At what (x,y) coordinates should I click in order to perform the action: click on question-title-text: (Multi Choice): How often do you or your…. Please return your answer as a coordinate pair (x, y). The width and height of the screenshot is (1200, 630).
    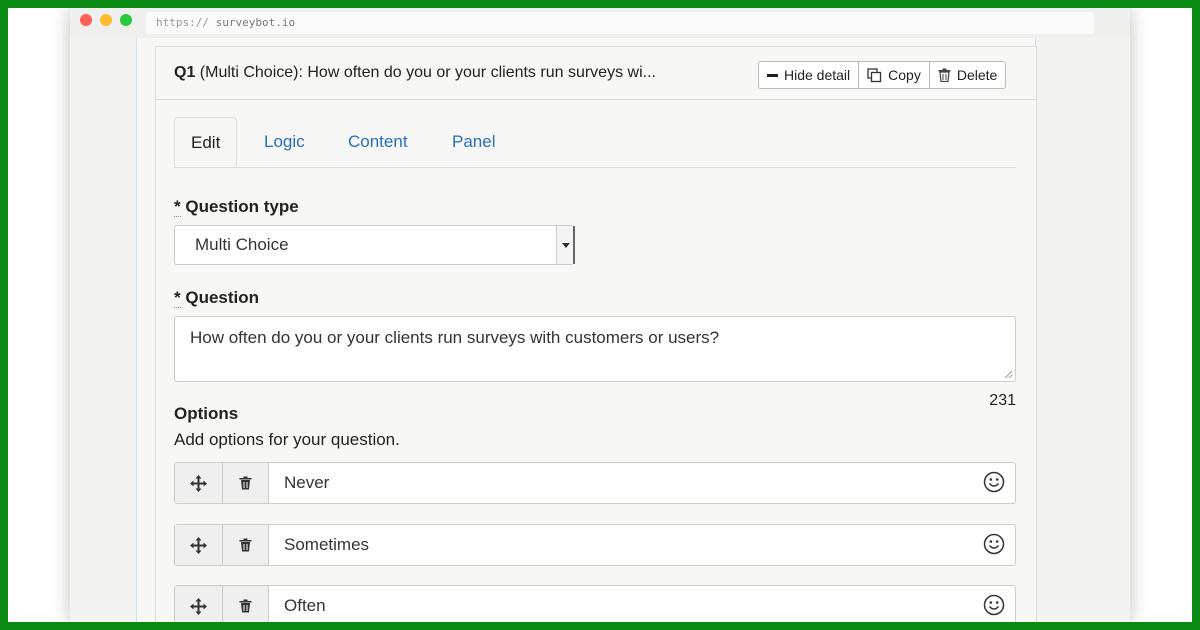
    Looking at the image, I should click on (425, 72).